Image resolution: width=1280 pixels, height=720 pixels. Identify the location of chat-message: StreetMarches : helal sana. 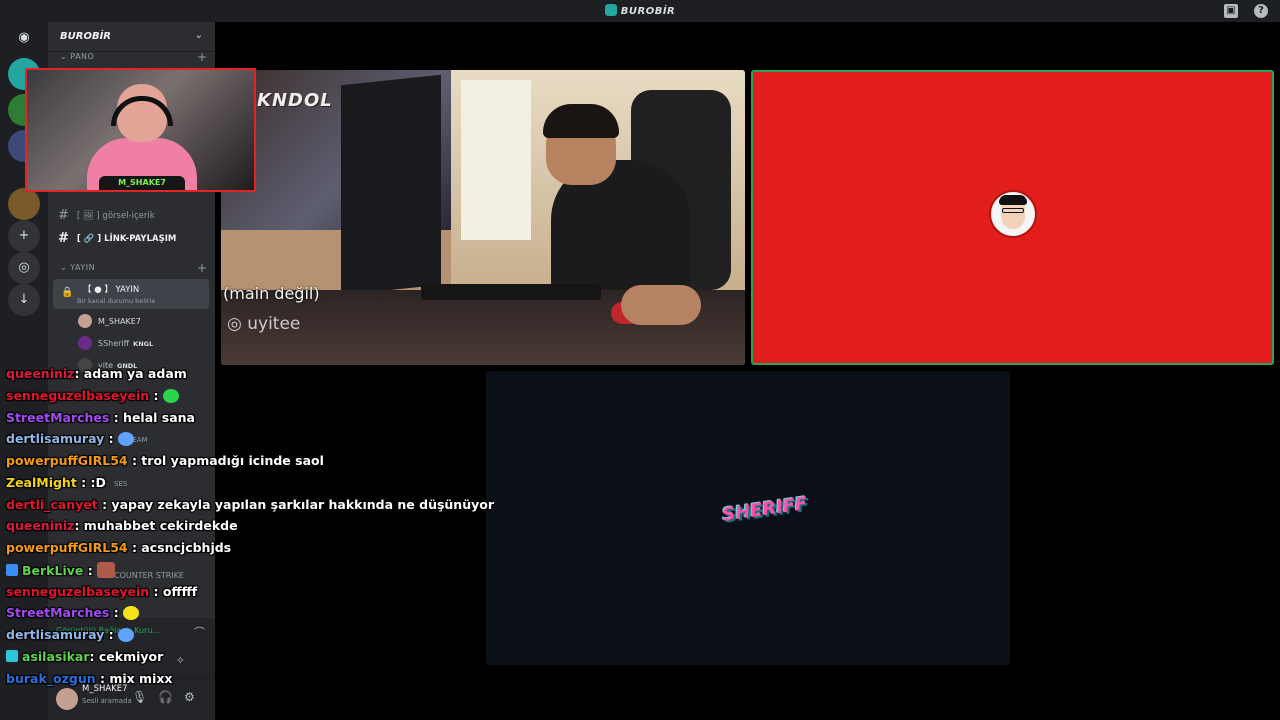
(236, 421).